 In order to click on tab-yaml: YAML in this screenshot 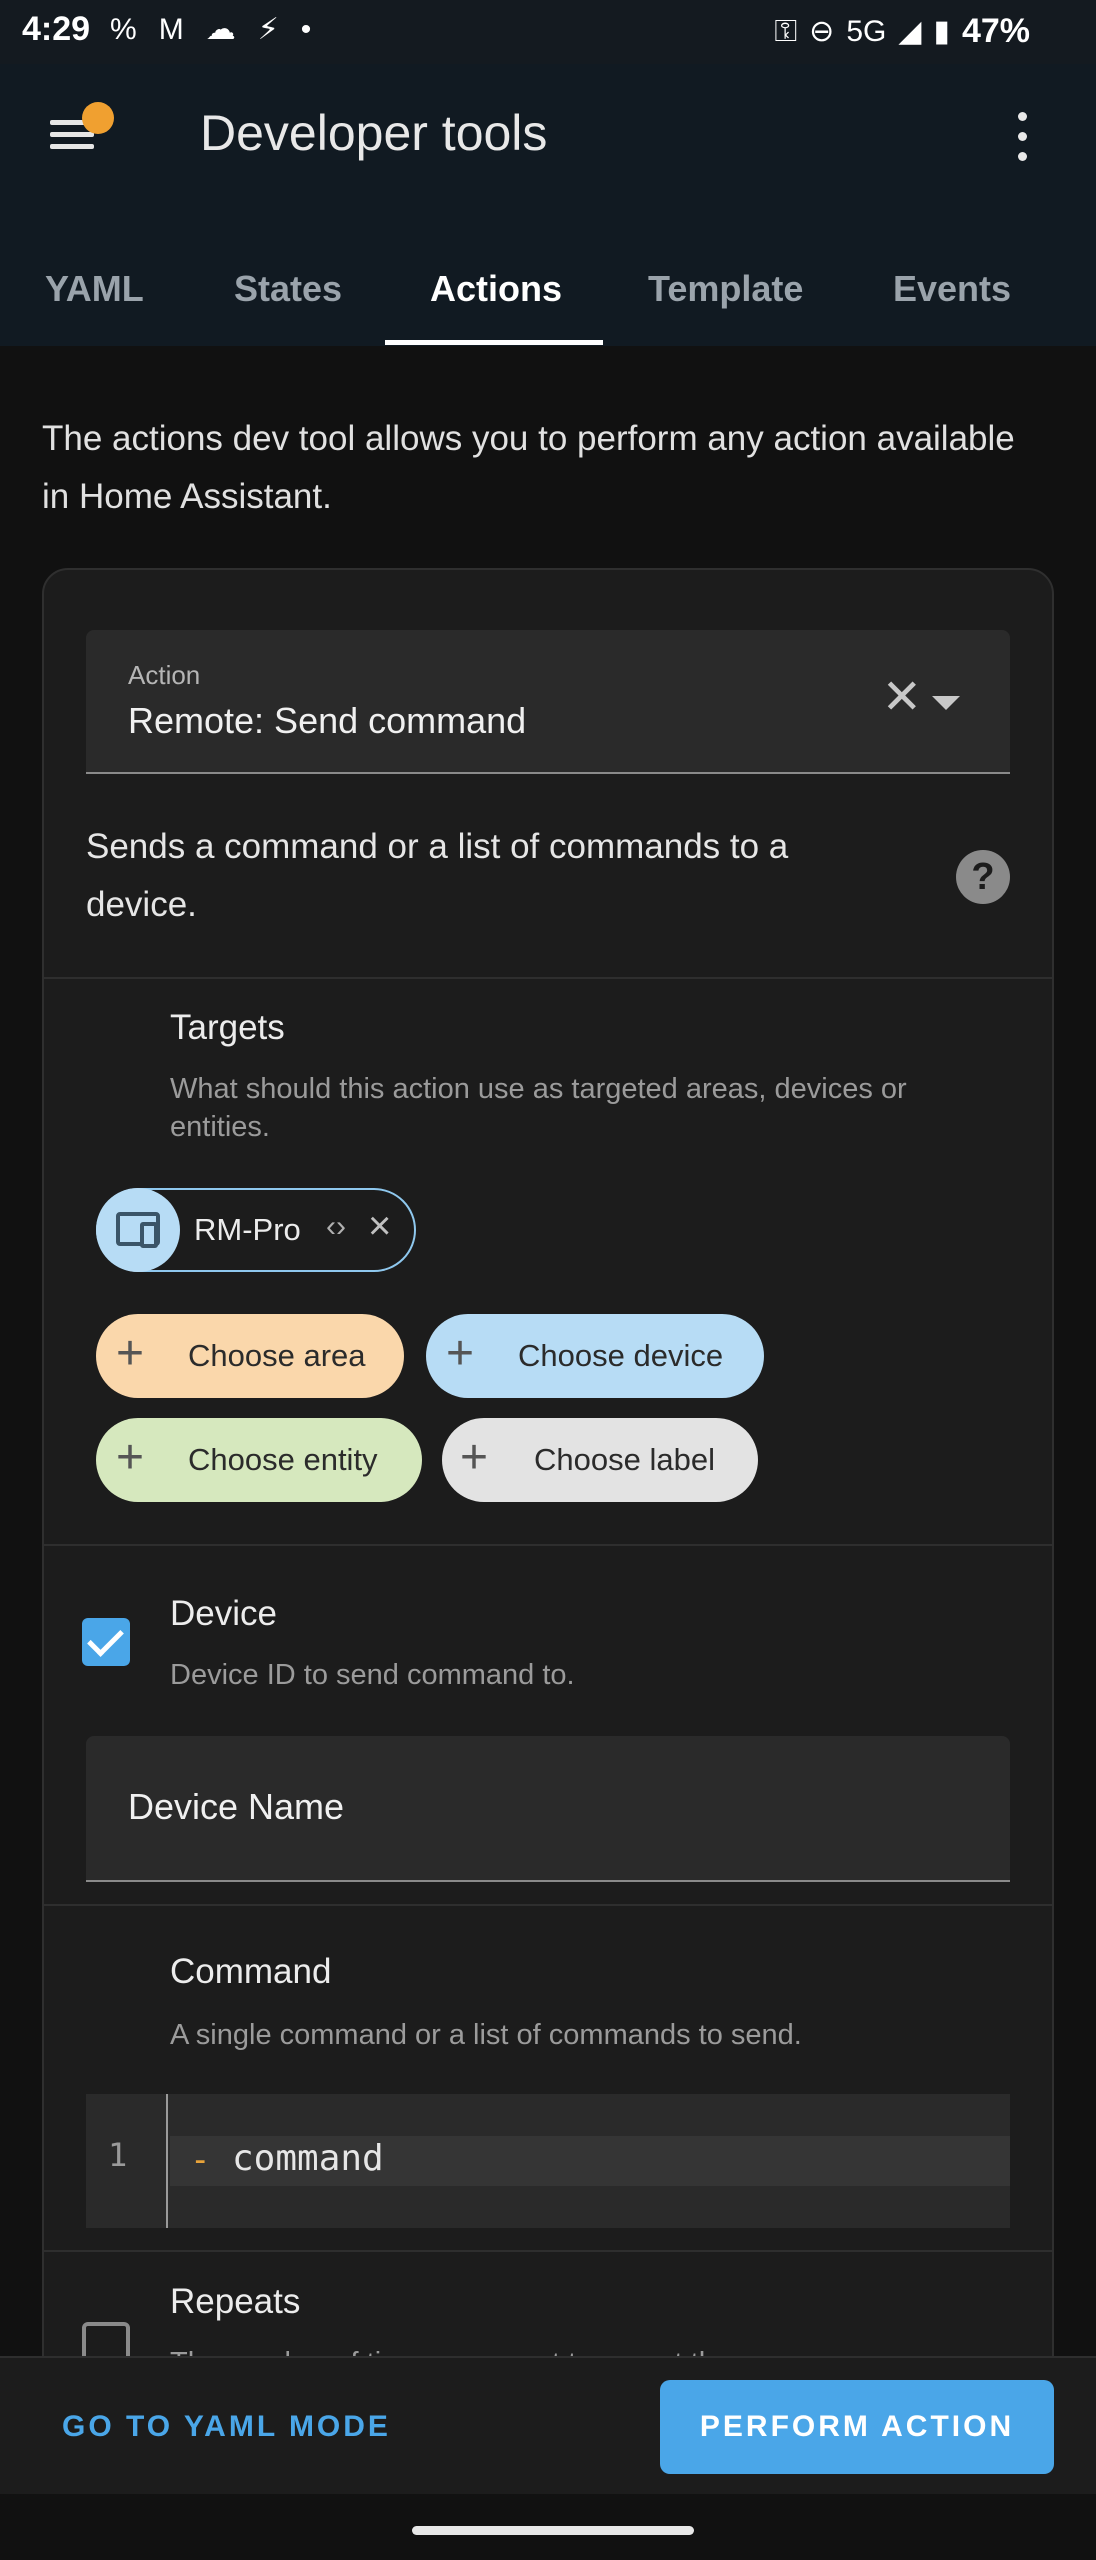, I will do `click(94, 289)`.